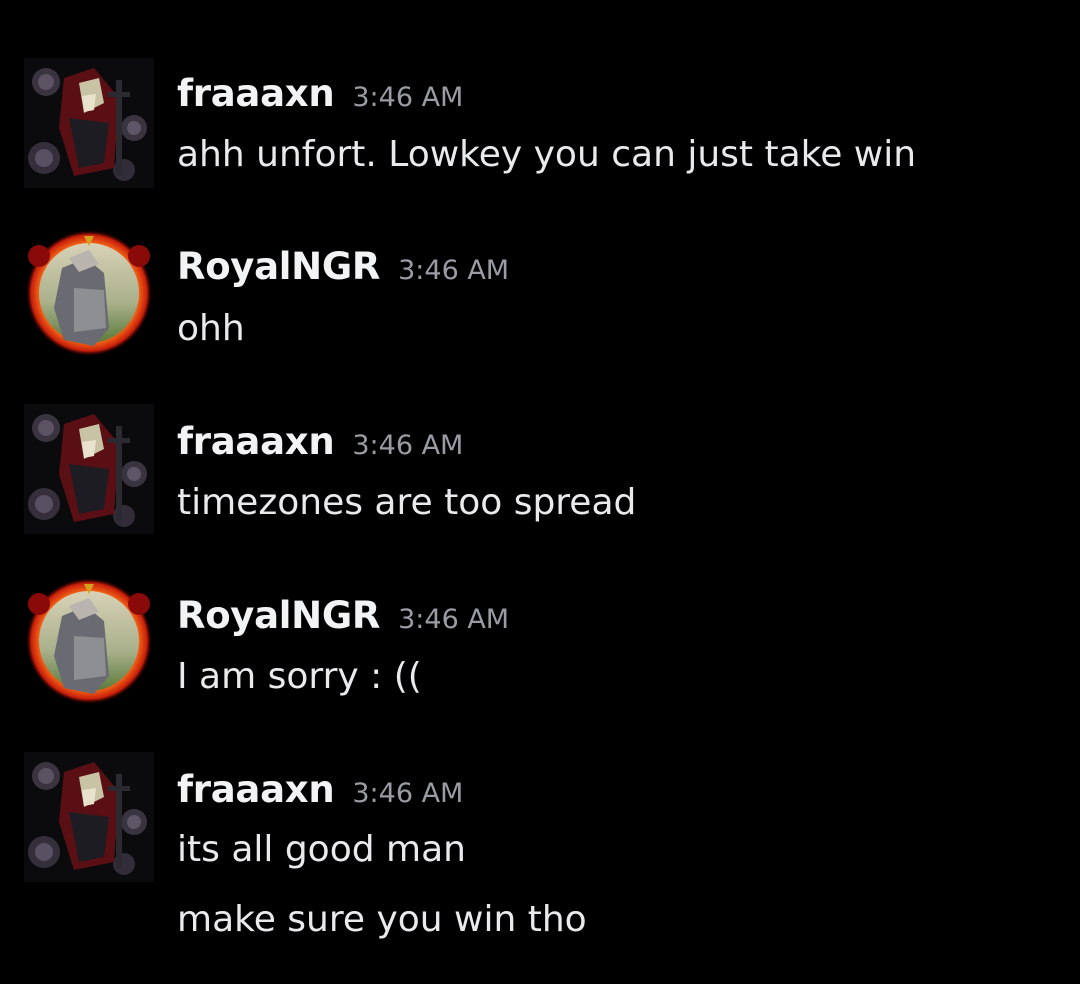  What do you see at coordinates (211, 328) in the screenshot?
I see `message-text: ohh` at bounding box center [211, 328].